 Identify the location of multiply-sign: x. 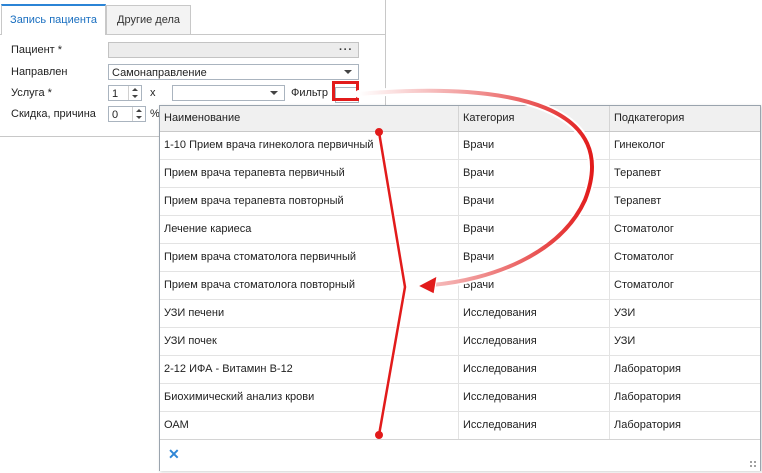
(153, 93).